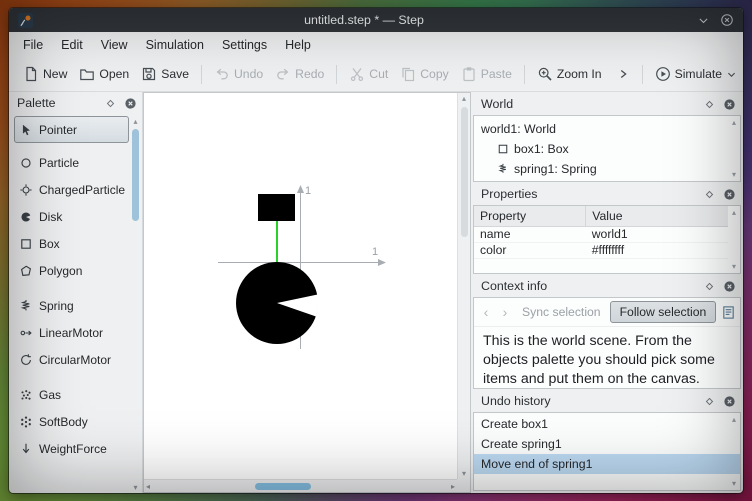 The width and height of the screenshot is (752, 501). What do you see at coordinates (486, 312) in the screenshot?
I see `back-button: ‹` at bounding box center [486, 312].